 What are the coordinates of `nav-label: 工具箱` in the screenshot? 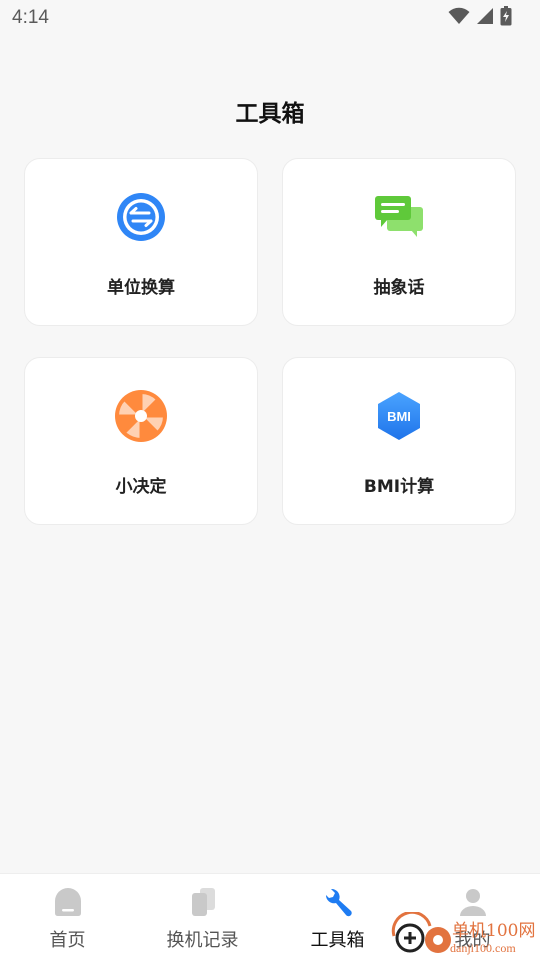 It's located at (337, 940).